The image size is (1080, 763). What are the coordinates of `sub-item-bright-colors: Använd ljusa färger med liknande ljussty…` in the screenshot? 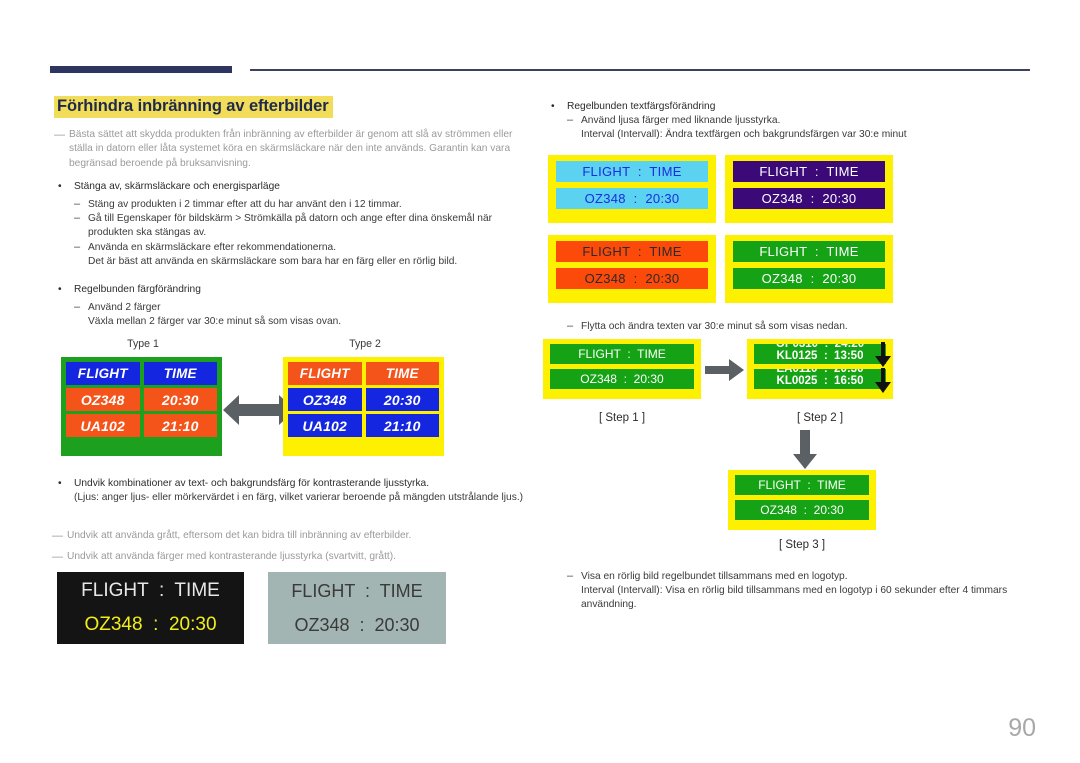 It's located at (681, 120).